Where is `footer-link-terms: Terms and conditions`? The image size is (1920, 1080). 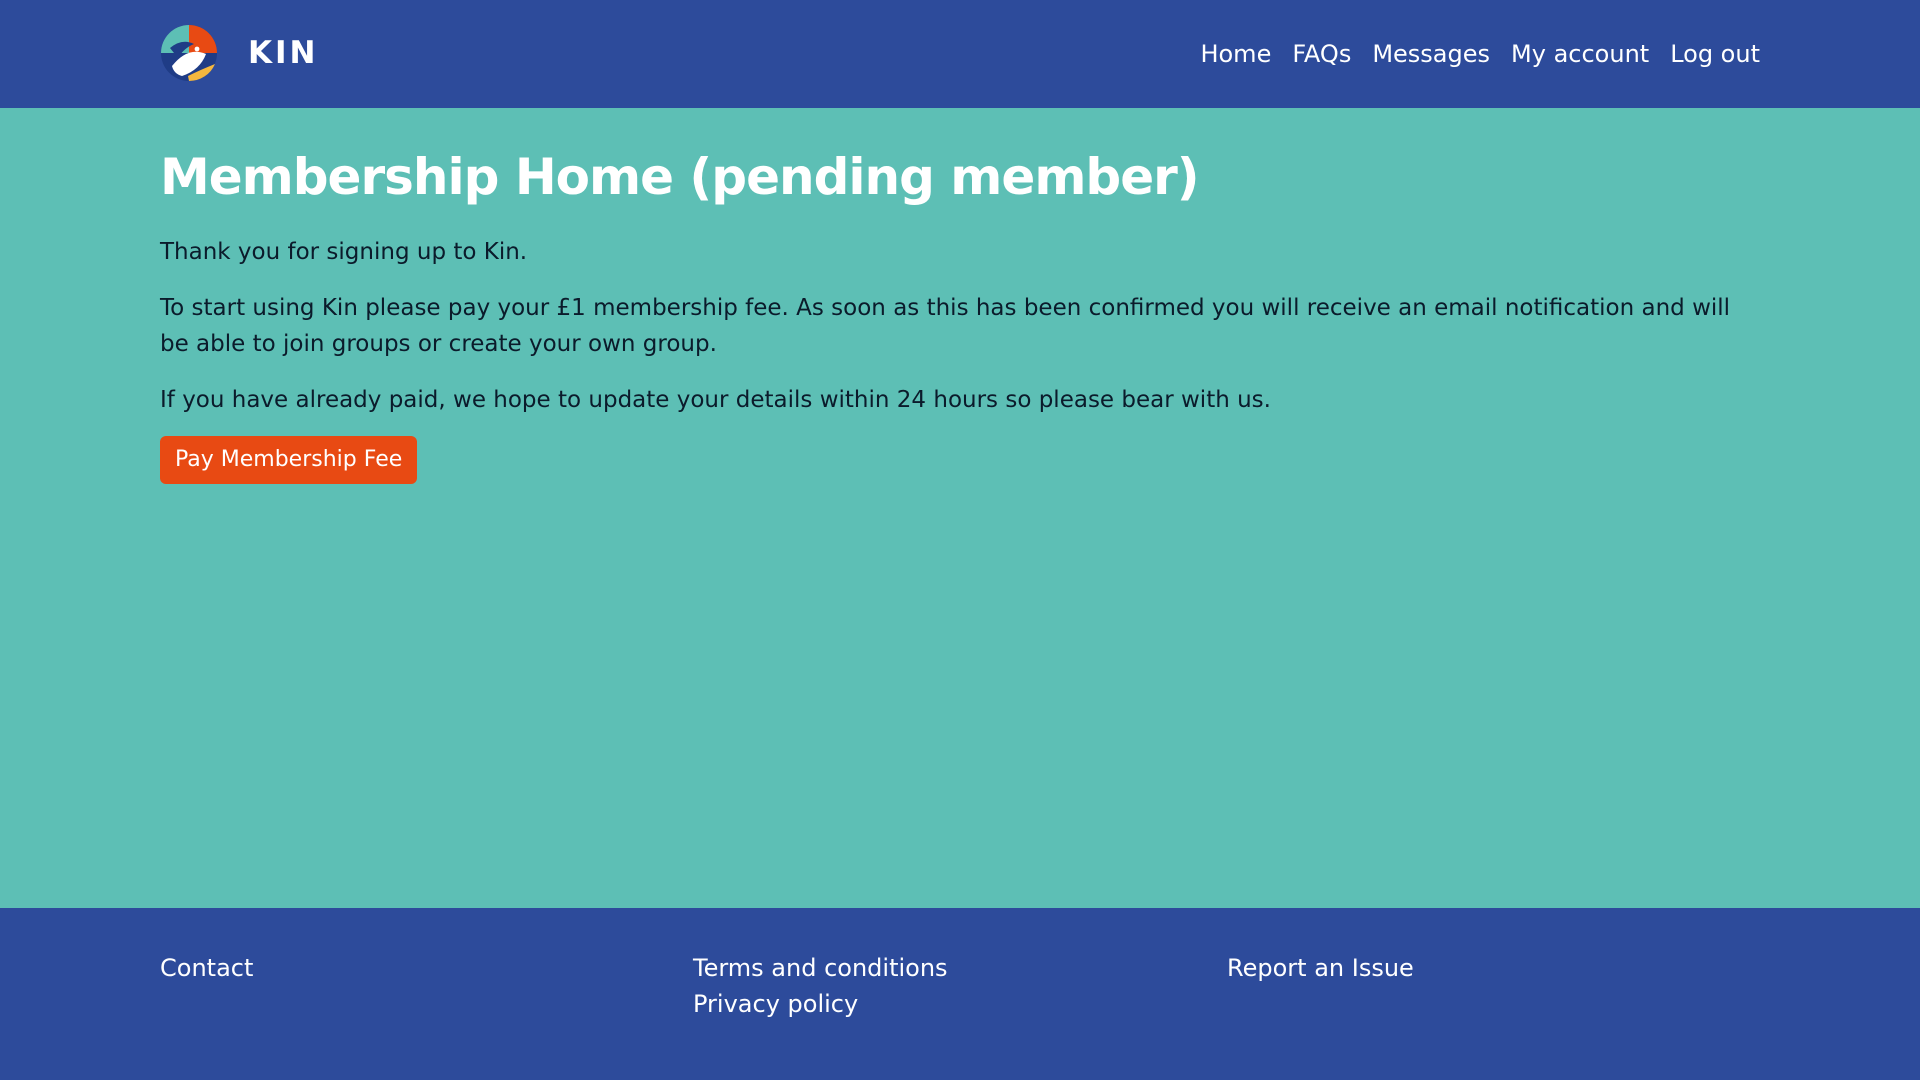
footer-link-terms: Terms and conditions is located at coordinates (820, 968).